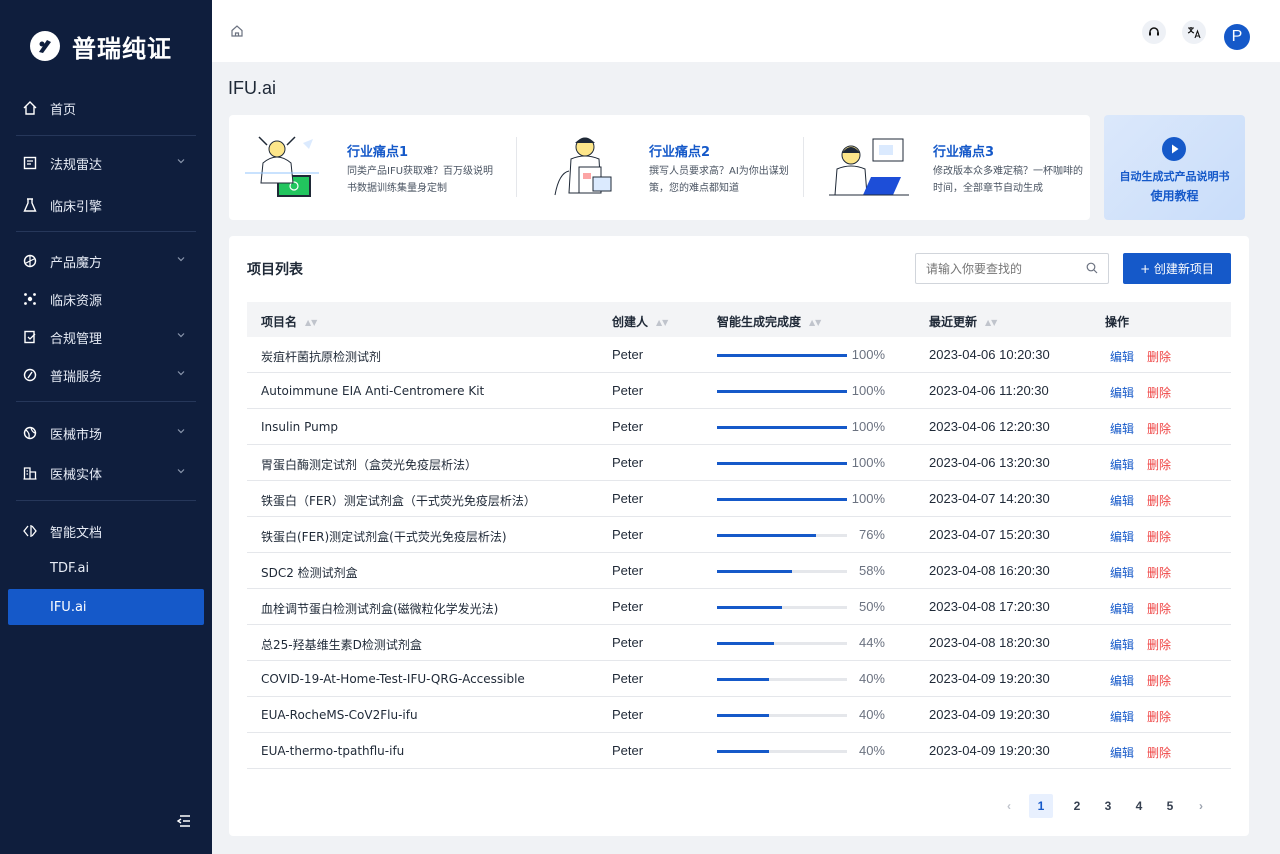  What do you see at coordinates (106, 531) in the screenshot?
I see `sidebar-item-smart-document: 智能文档` at bounding box center [106, 531].